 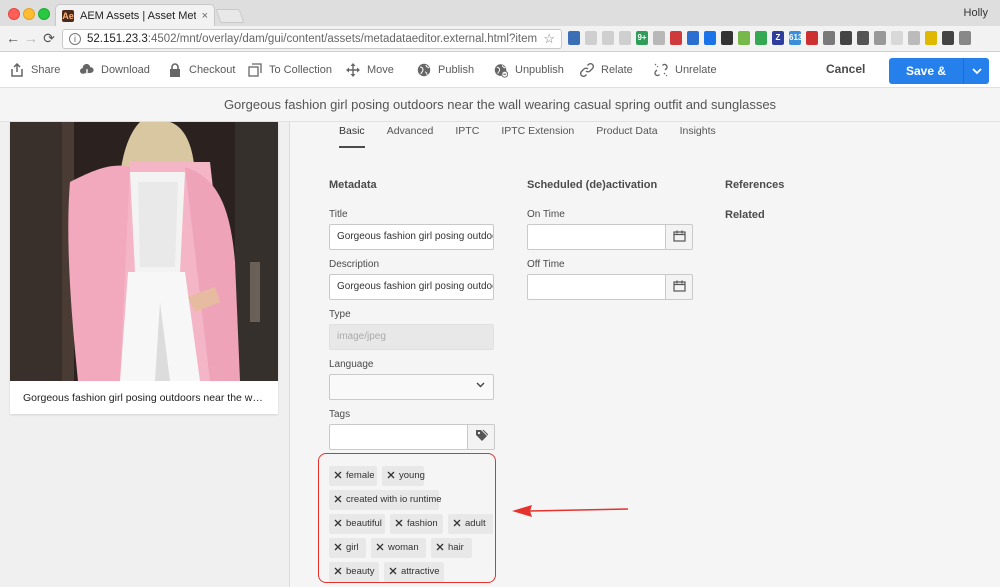 What do you see at coordinates (360, 475) in the screenshot?
I see `tag-label: female` at bounding box center [360, 475].